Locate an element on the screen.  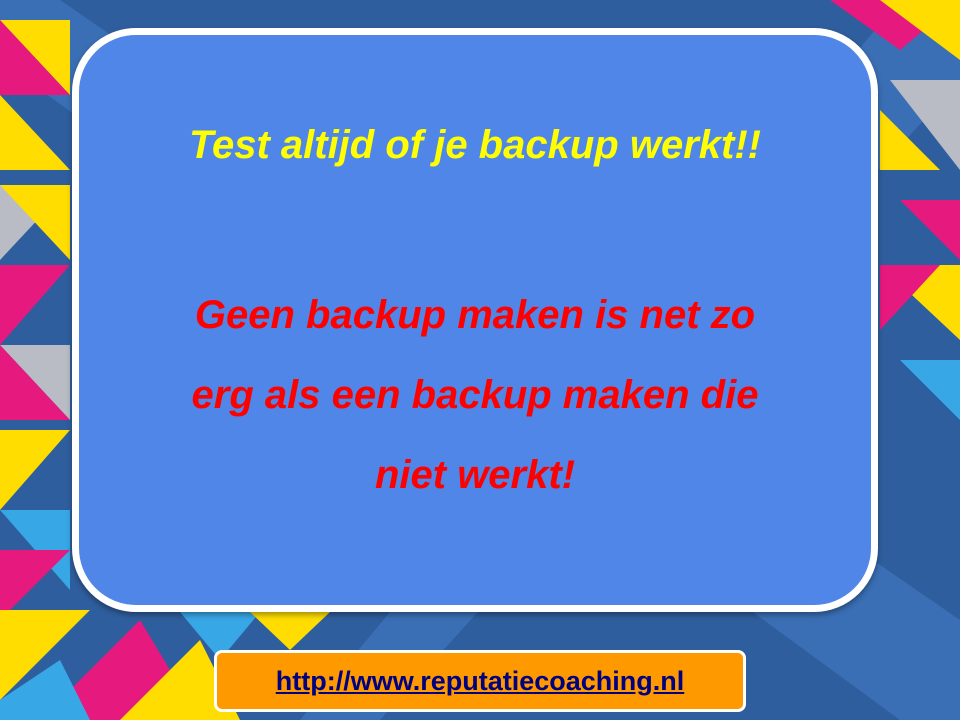
message-line: niet werkt! is located at coordinates (475, 475).